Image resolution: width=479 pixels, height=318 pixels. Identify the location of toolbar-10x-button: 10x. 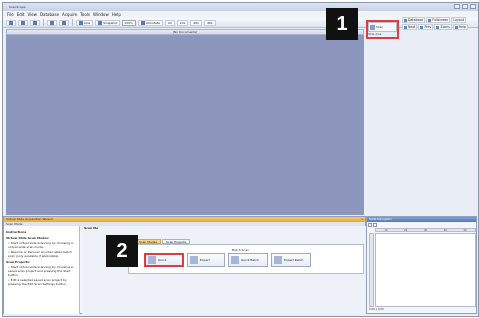
(182, 22).